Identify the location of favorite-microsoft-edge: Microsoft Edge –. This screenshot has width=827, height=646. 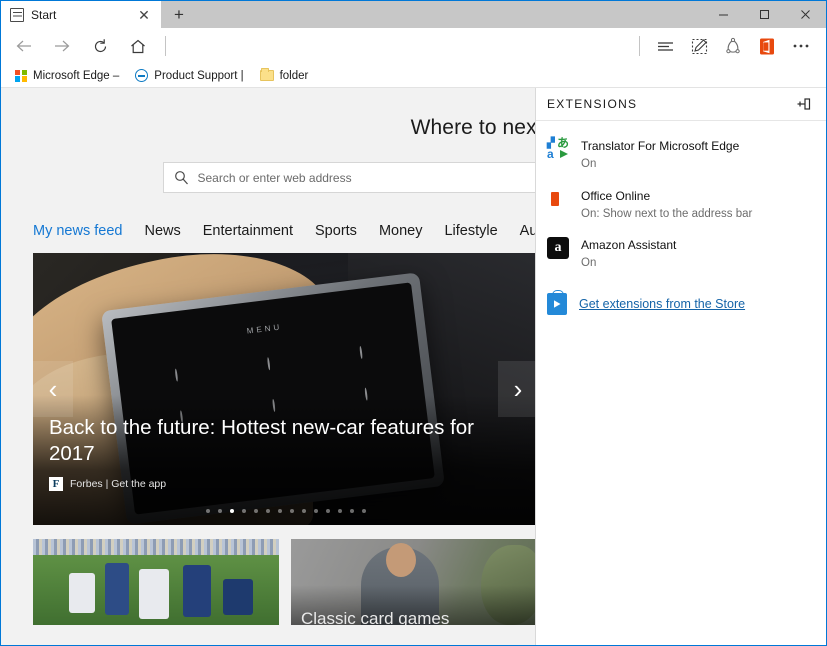
(67, 76).